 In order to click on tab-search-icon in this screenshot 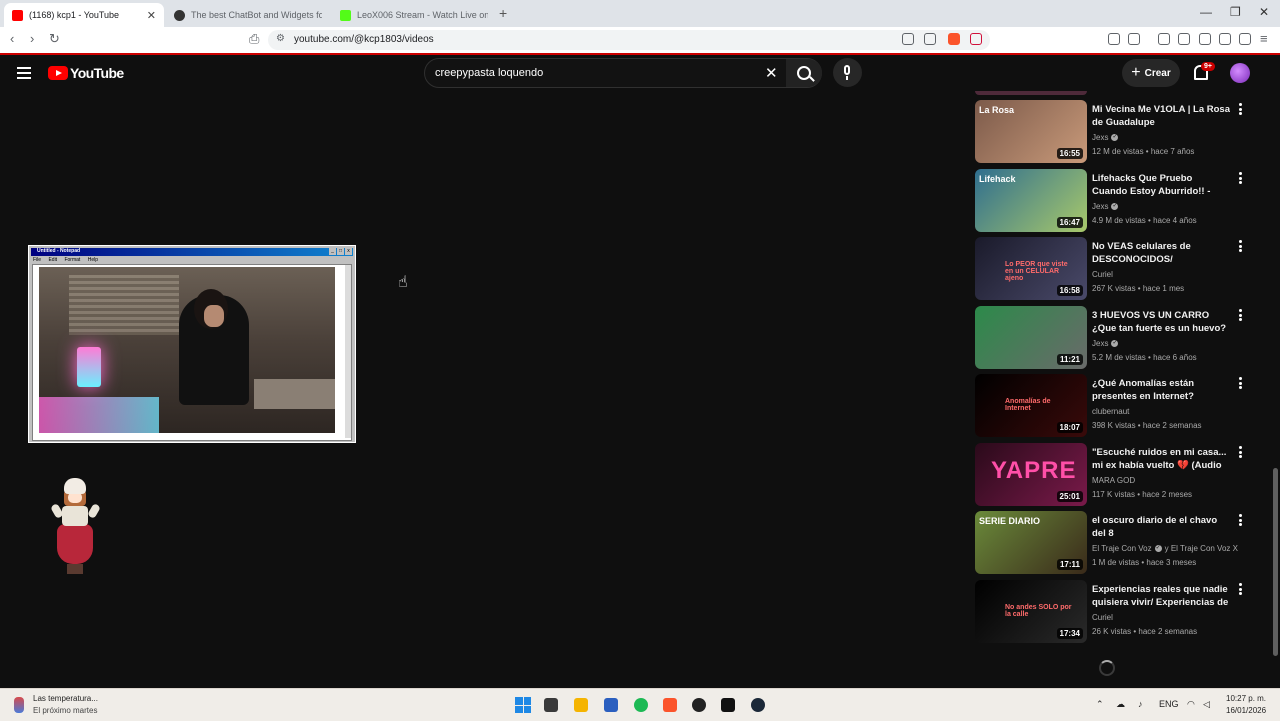, I will do `click(1134, 39)`.